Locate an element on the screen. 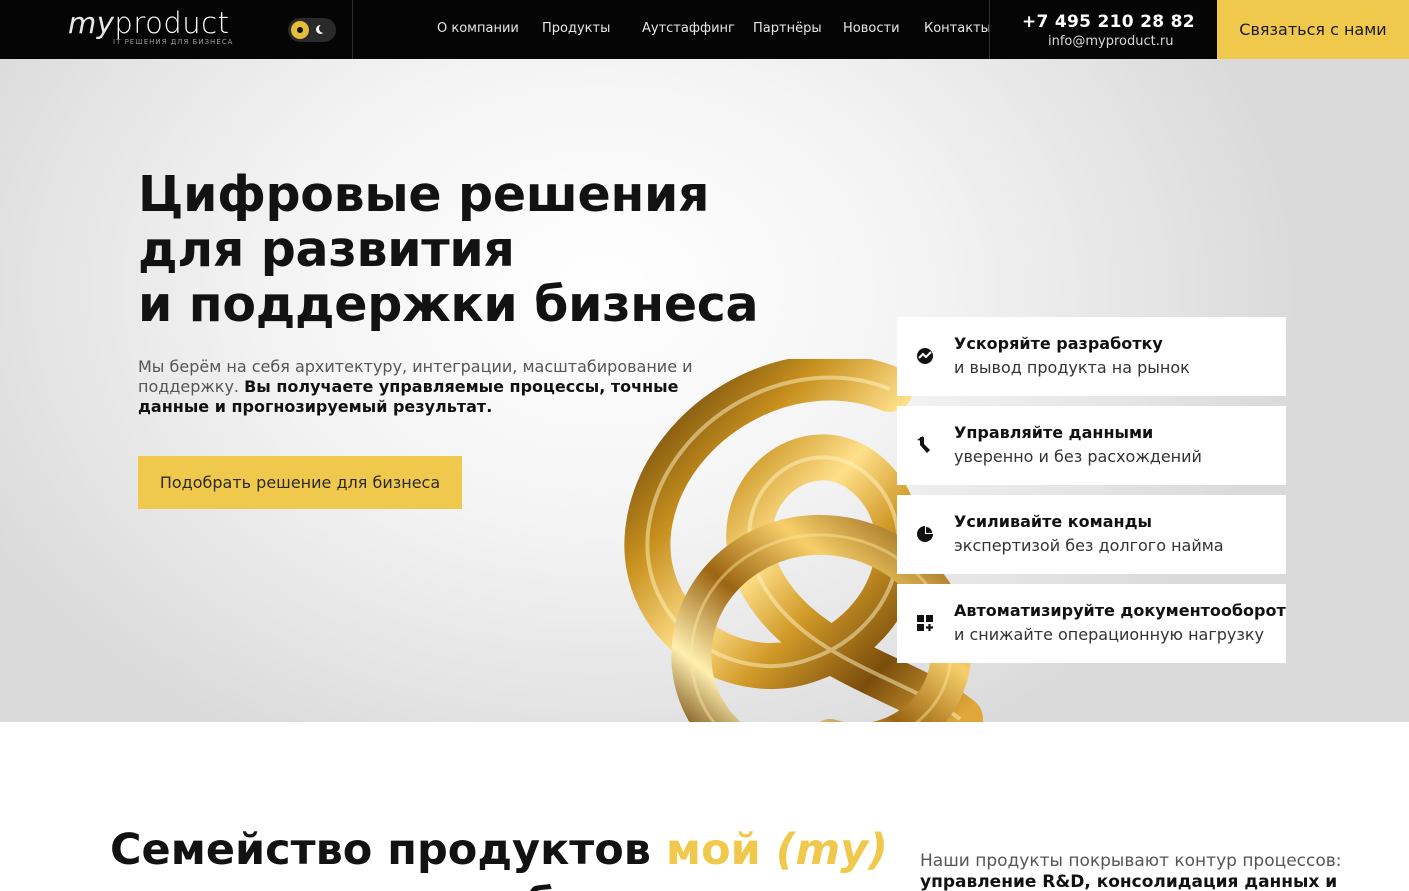  feature-subtitle: экспертизой без долгого найма is located at coordinates (1089, 545).